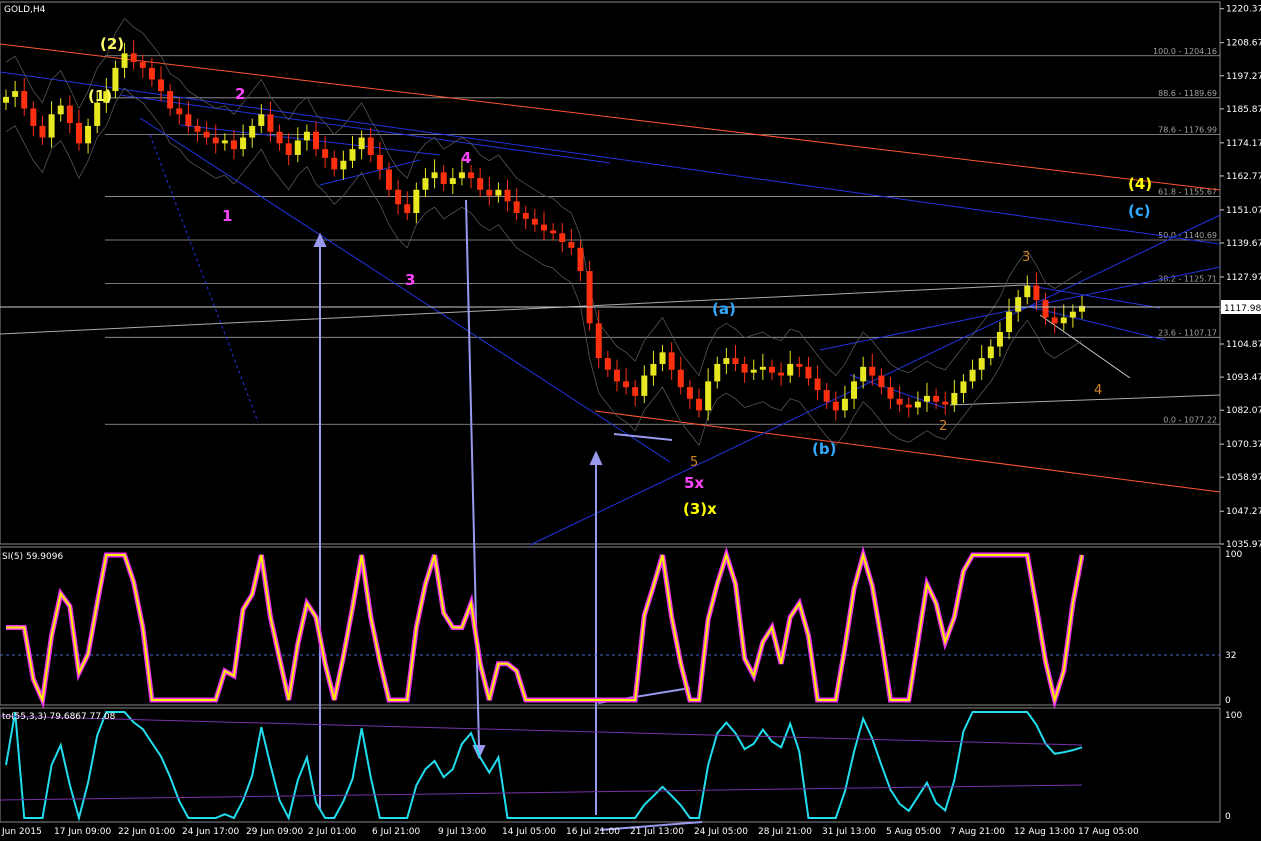 The image size is (1261, 841). Describe the element at coordinates (1243, 177) in the screenshot. I see `price-tick-label: 1162.77` at that location.